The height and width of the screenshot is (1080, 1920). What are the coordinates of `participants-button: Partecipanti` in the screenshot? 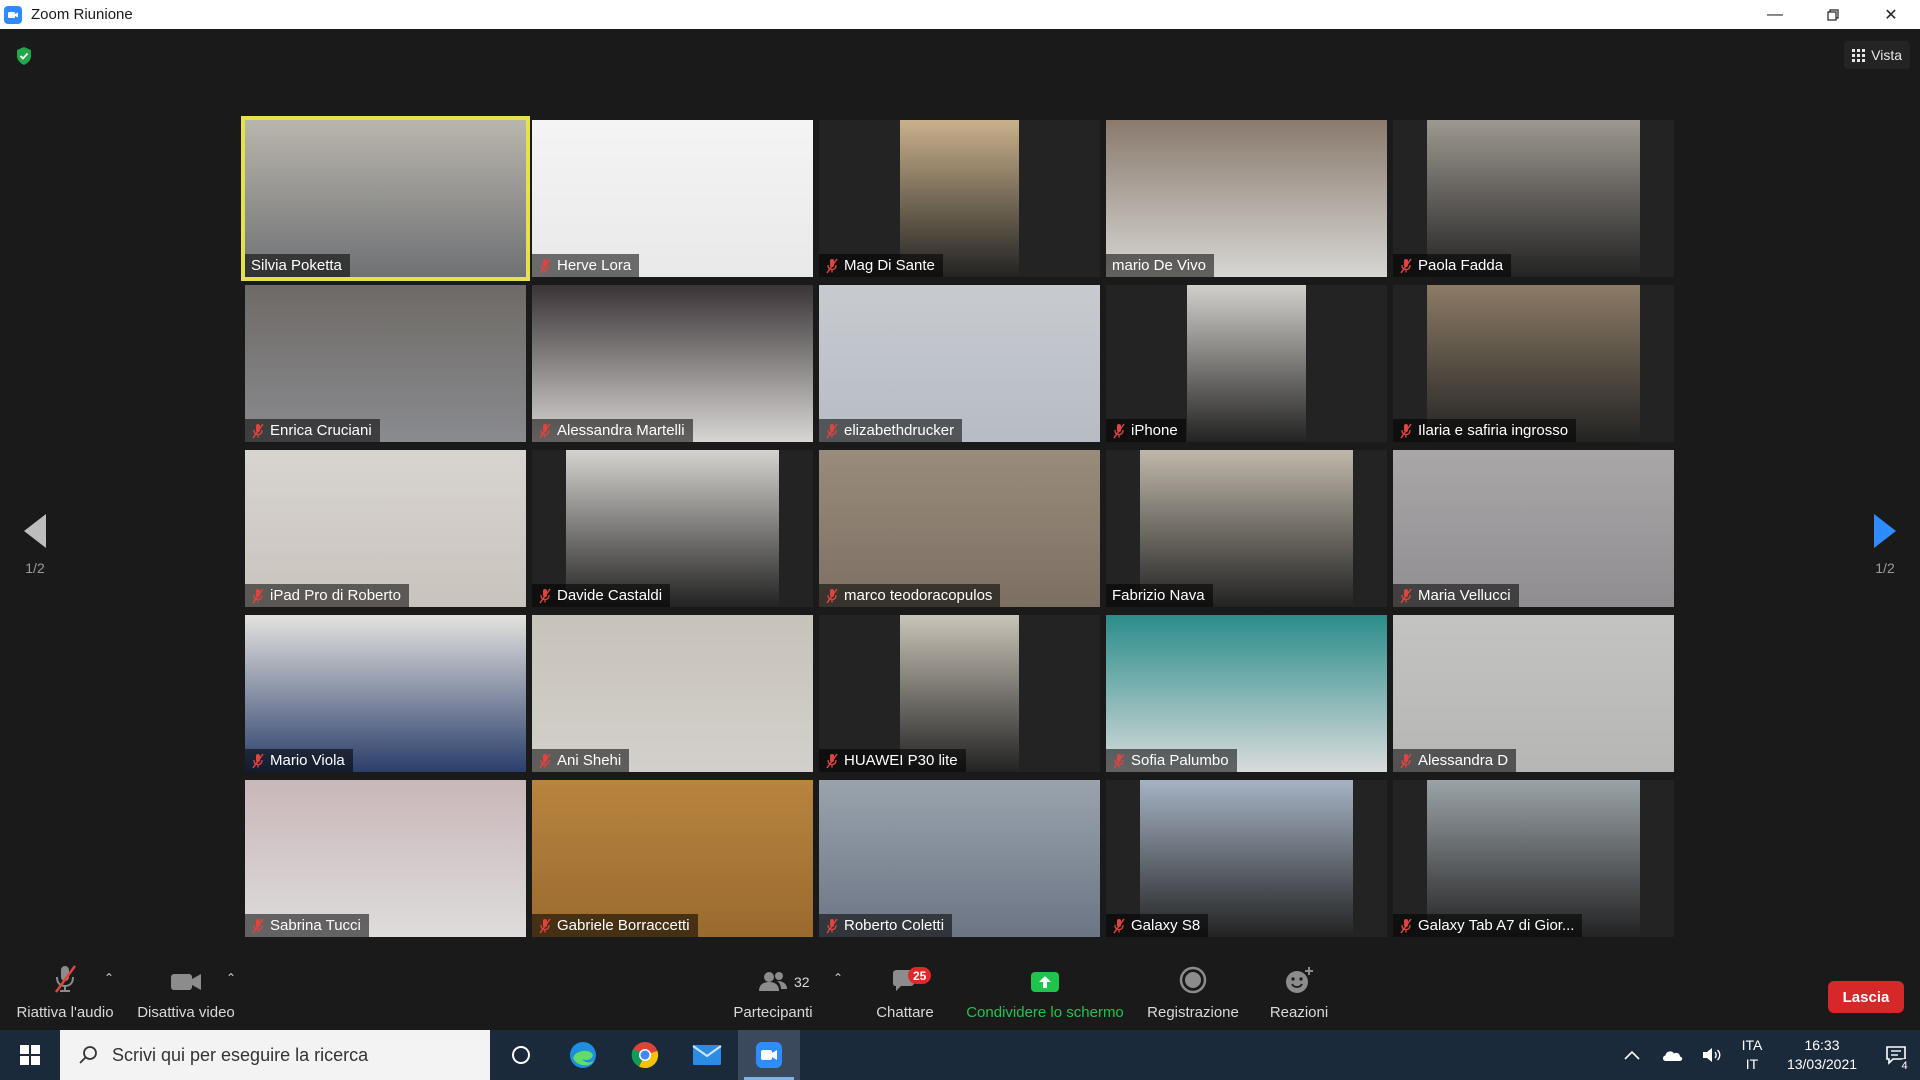 It's located at (773, 992).